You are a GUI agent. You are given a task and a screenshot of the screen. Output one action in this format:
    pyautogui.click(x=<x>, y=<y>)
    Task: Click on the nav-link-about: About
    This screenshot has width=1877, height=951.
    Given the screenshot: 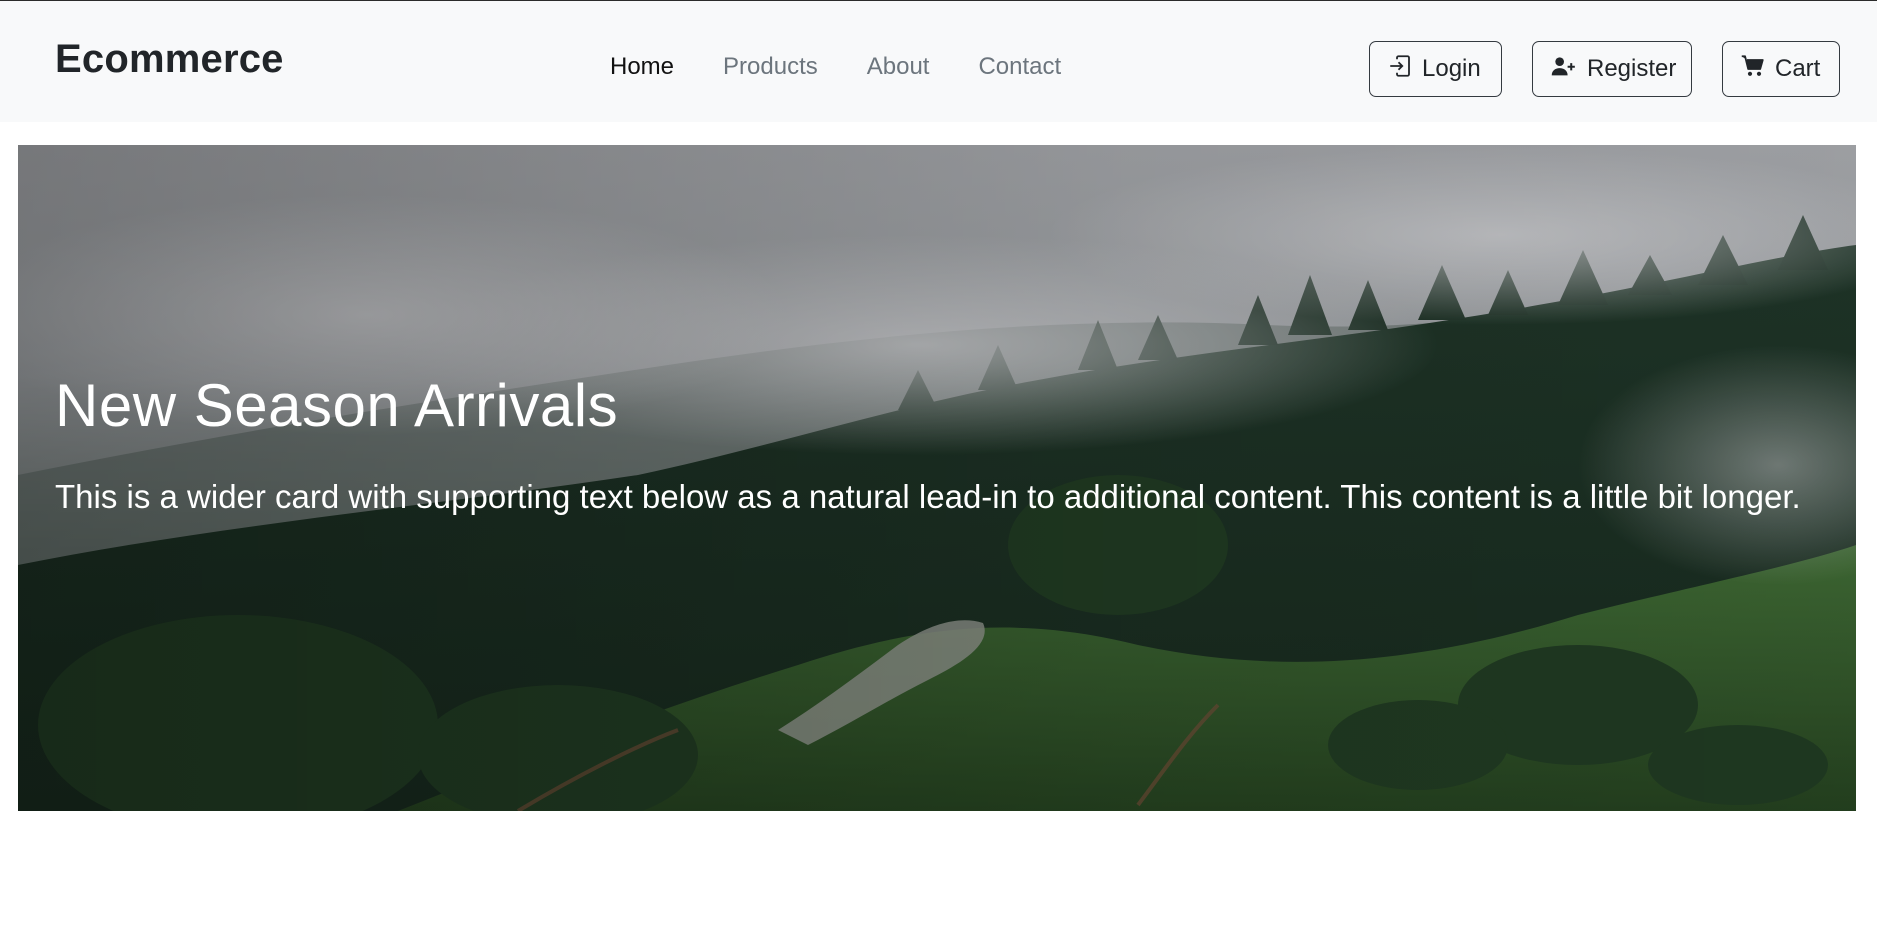 What is the action you would take?
    pyautogui.click(x=898, y=67)
    